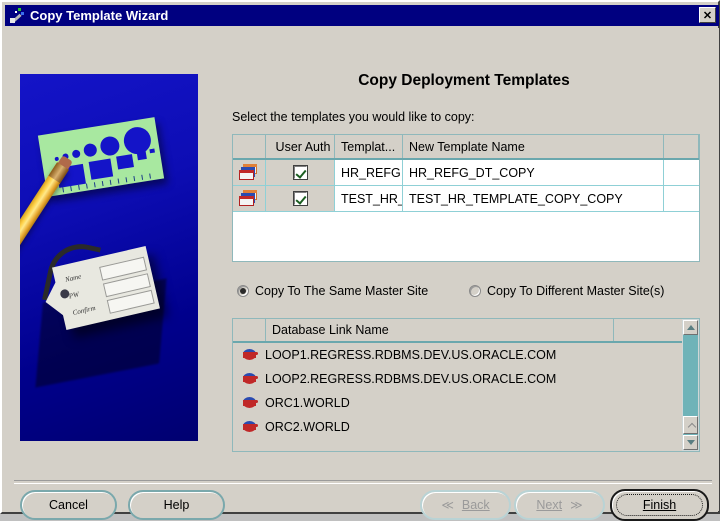  What do you see at coordinates (576, 291) in the screenshot?
I see `radio-label-different-sites: Copy To Different Master Site(s)` at bounding box center [576, 291].